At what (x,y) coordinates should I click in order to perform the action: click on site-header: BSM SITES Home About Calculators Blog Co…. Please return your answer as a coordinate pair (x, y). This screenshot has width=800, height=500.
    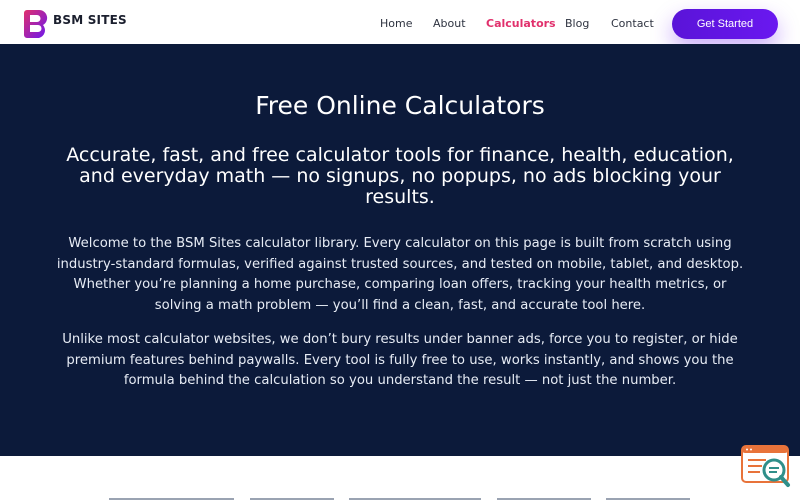
    Looking at the image, I should click on (400, 22).